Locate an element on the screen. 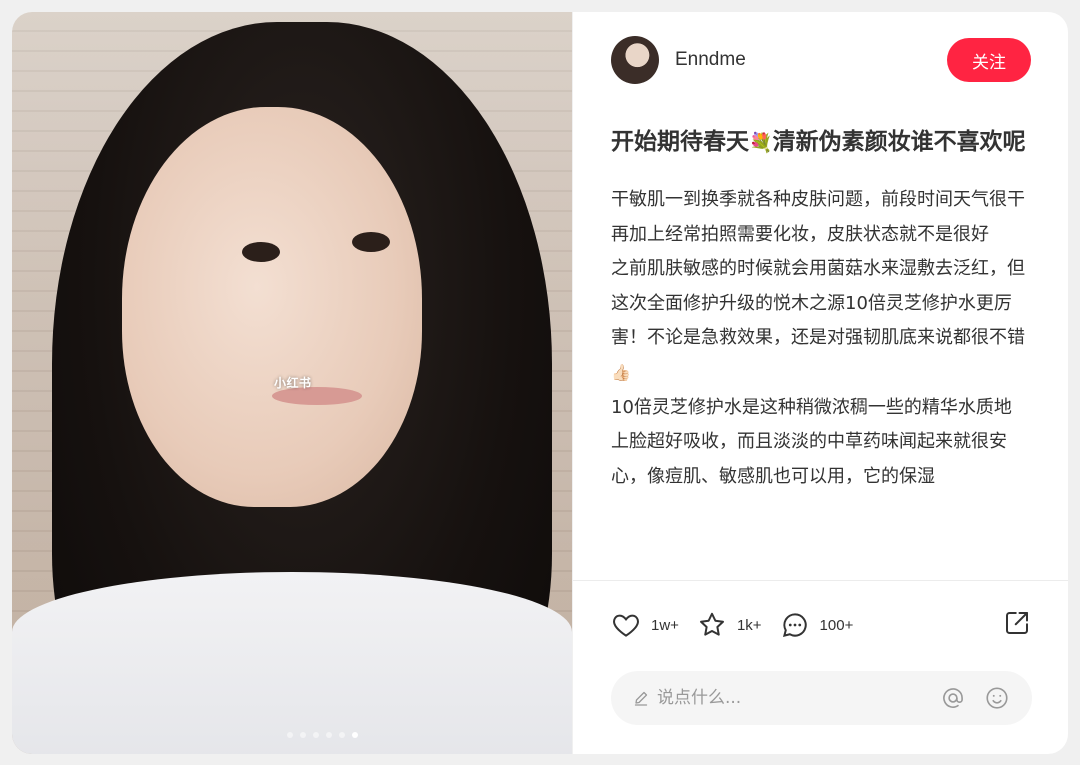 Image resolution: width=1080 pixels, height=765 pixels. image-watermark: 小红书 is located at coordinates (293, 383).